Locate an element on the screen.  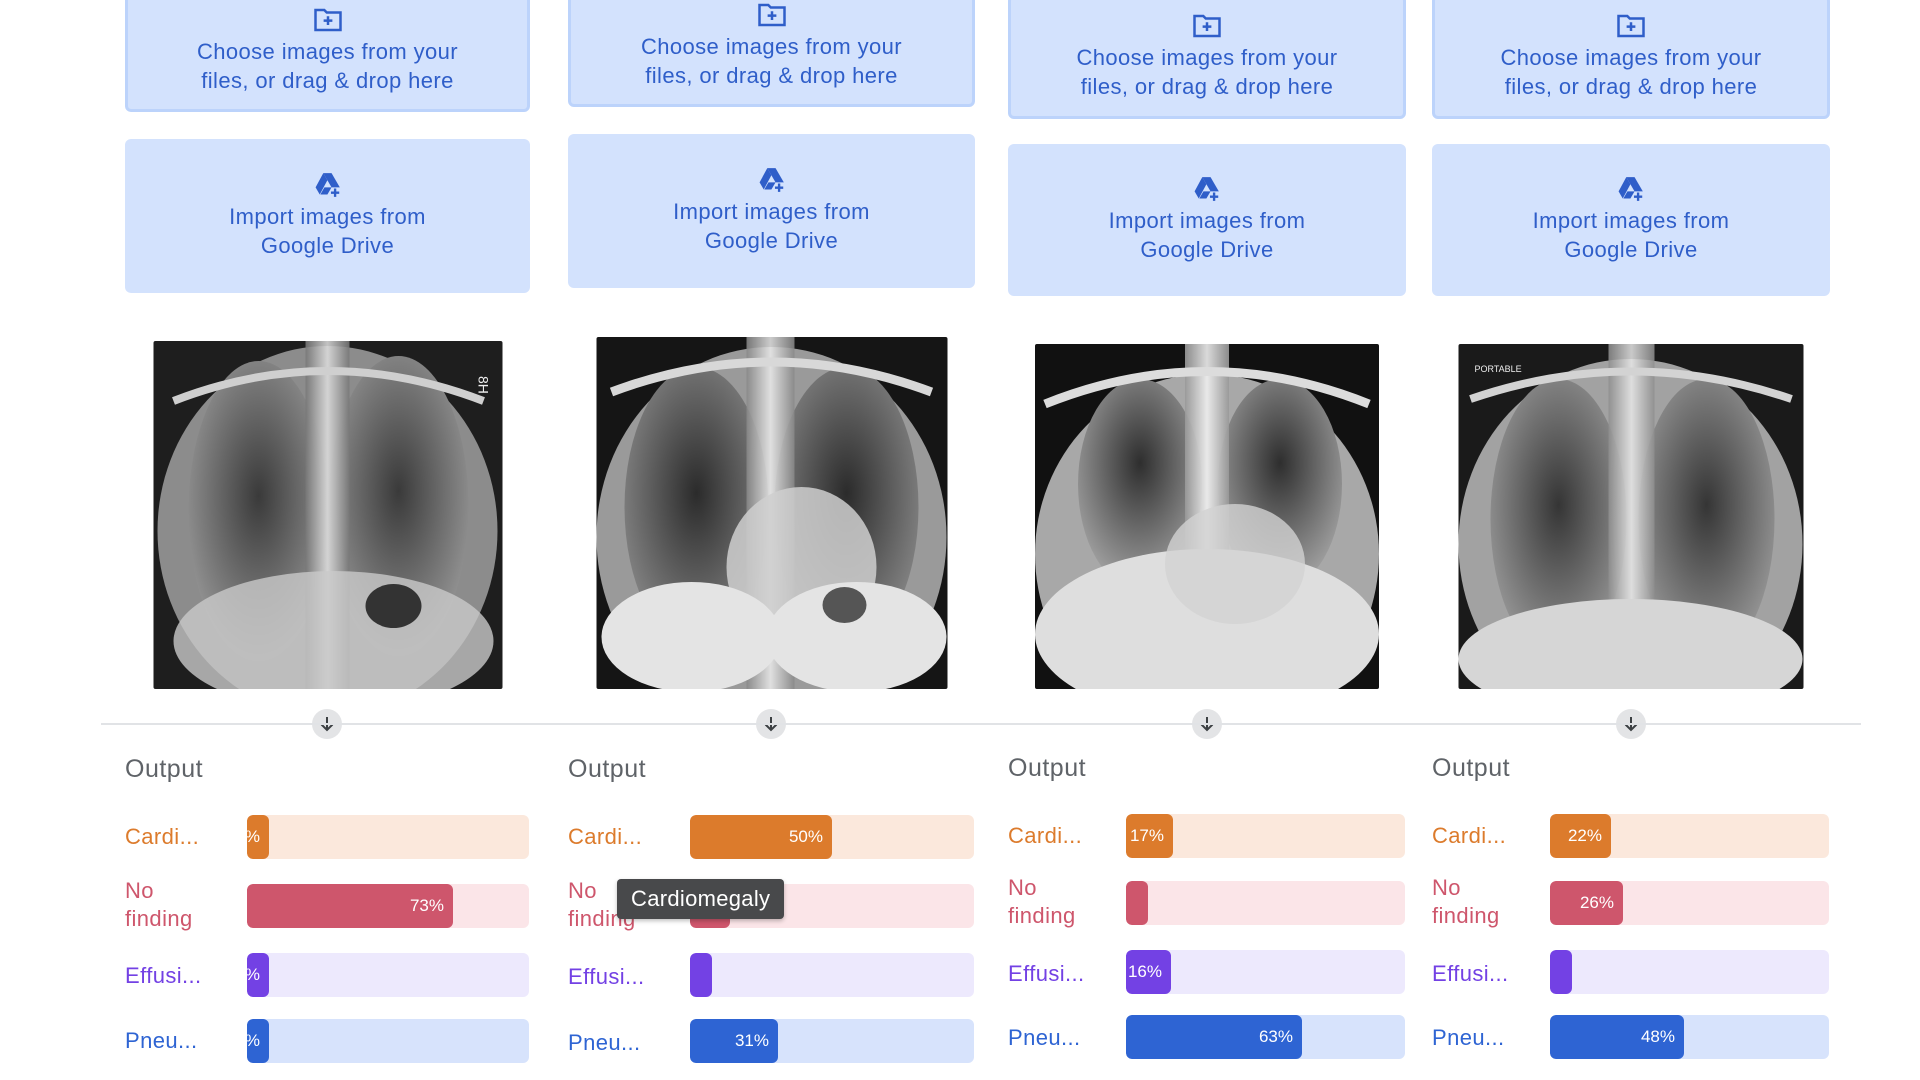
score-bar-cardio: 1% is located at coordinates (388, 837).